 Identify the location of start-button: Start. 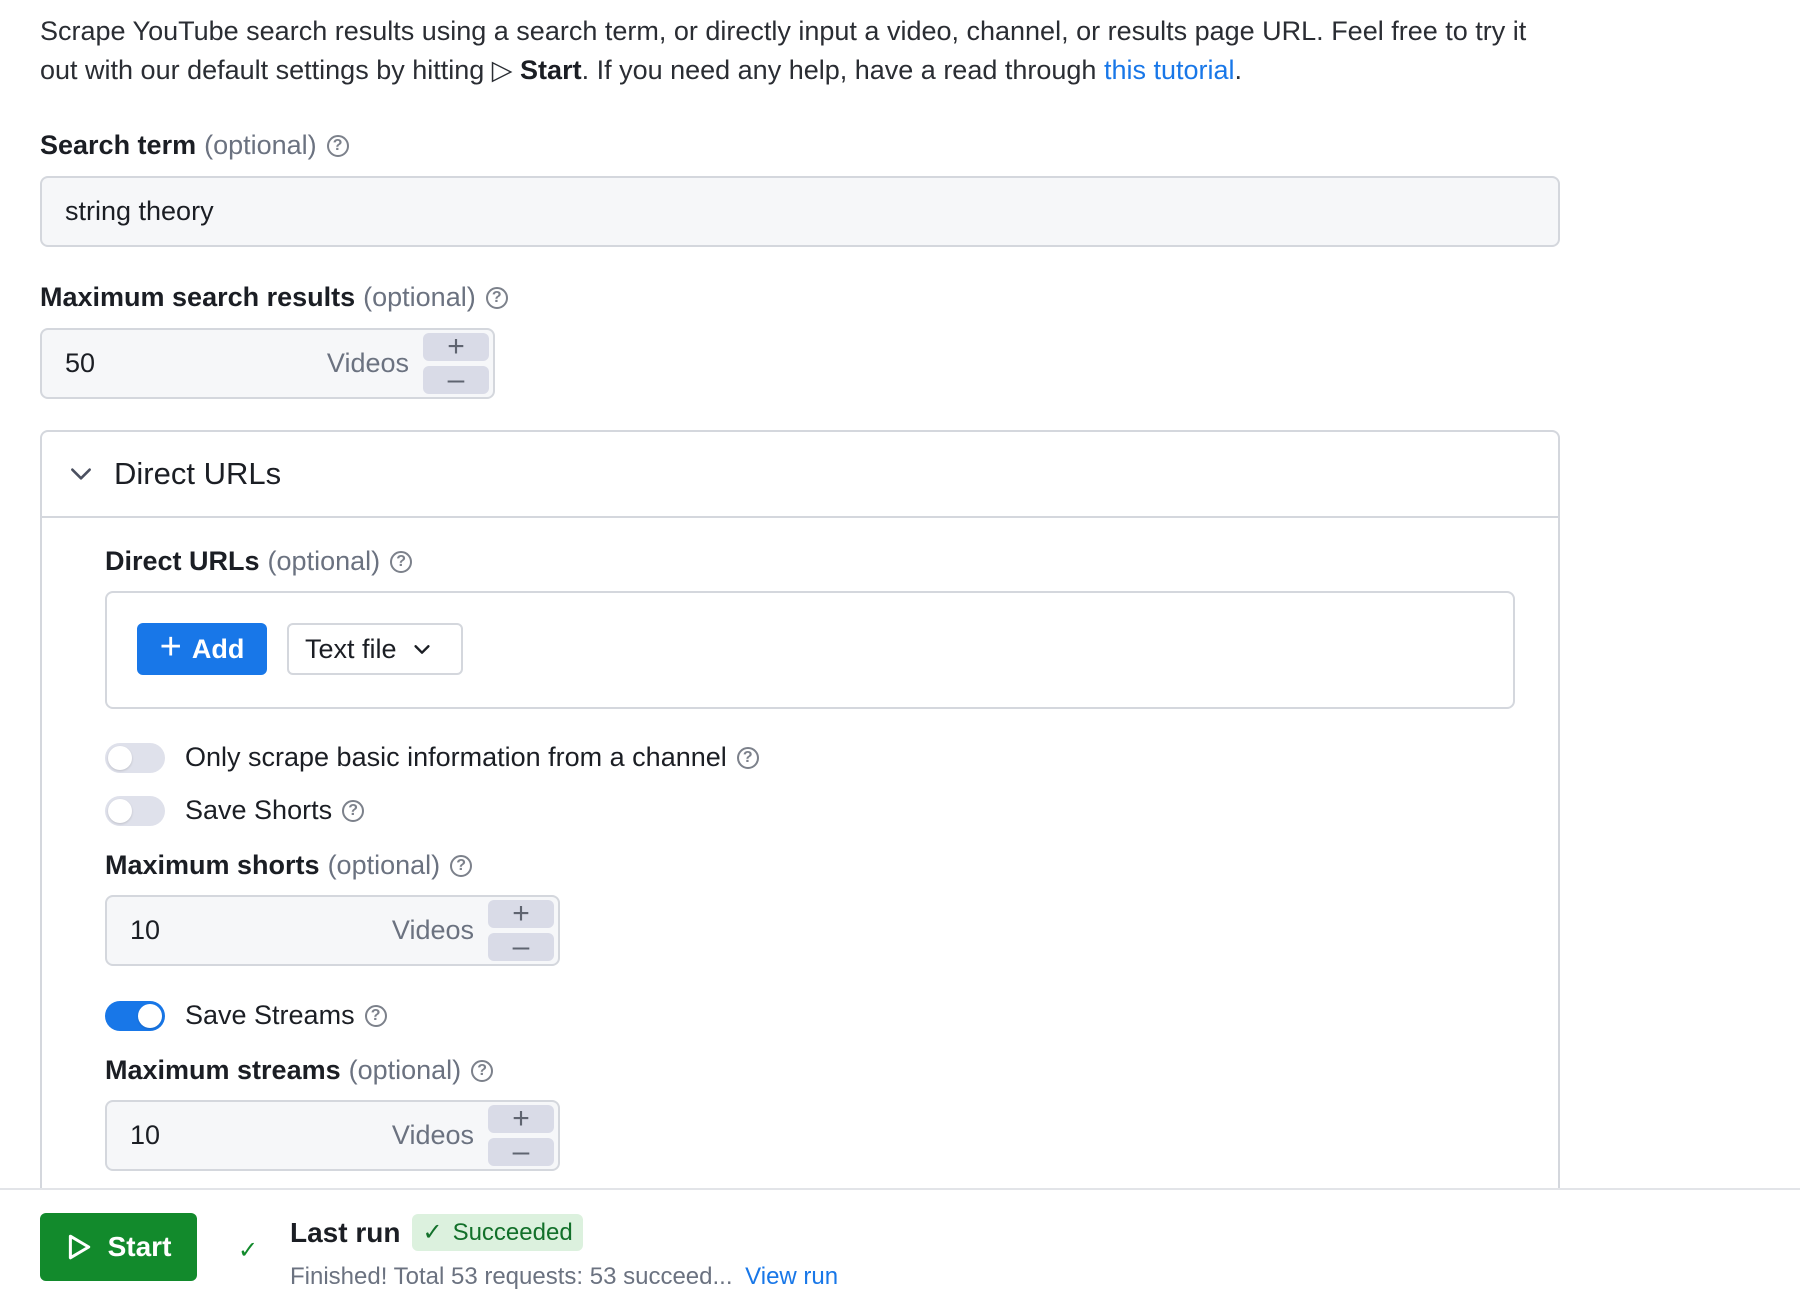
(118, 1247).